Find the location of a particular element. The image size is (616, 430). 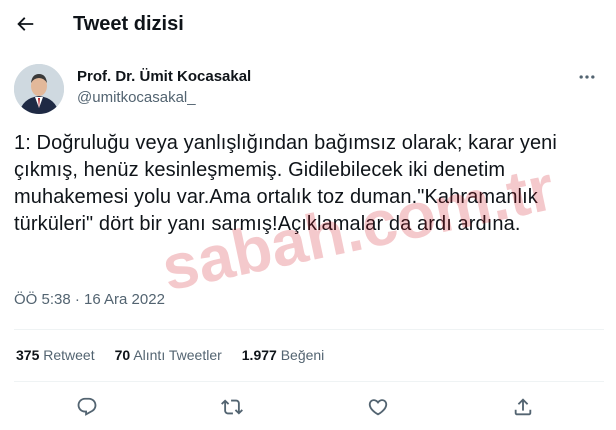

quotes-count: 70 is located at coordinates (122, 355).